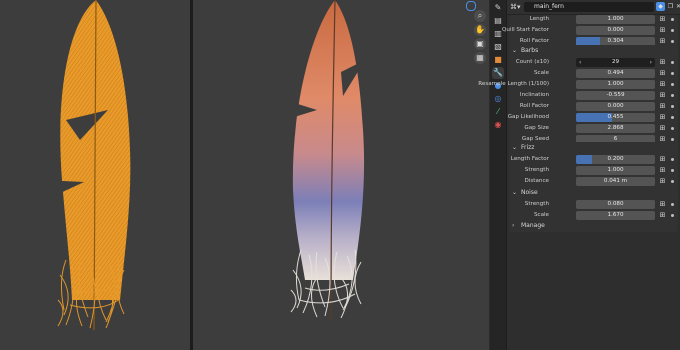 This screenshot has width=680, height=350. Describe the element at coordinates (536, 170) in the screenshot. I see `property-label: Strength` at that location.